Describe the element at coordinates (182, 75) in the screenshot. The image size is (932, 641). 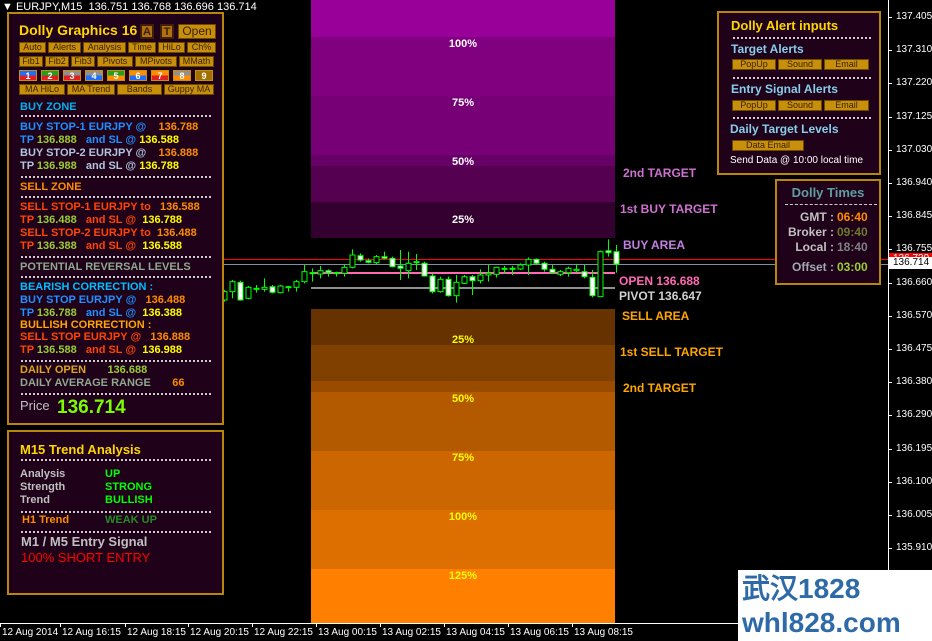
I see `color-preset-button-8: 8` at that location.